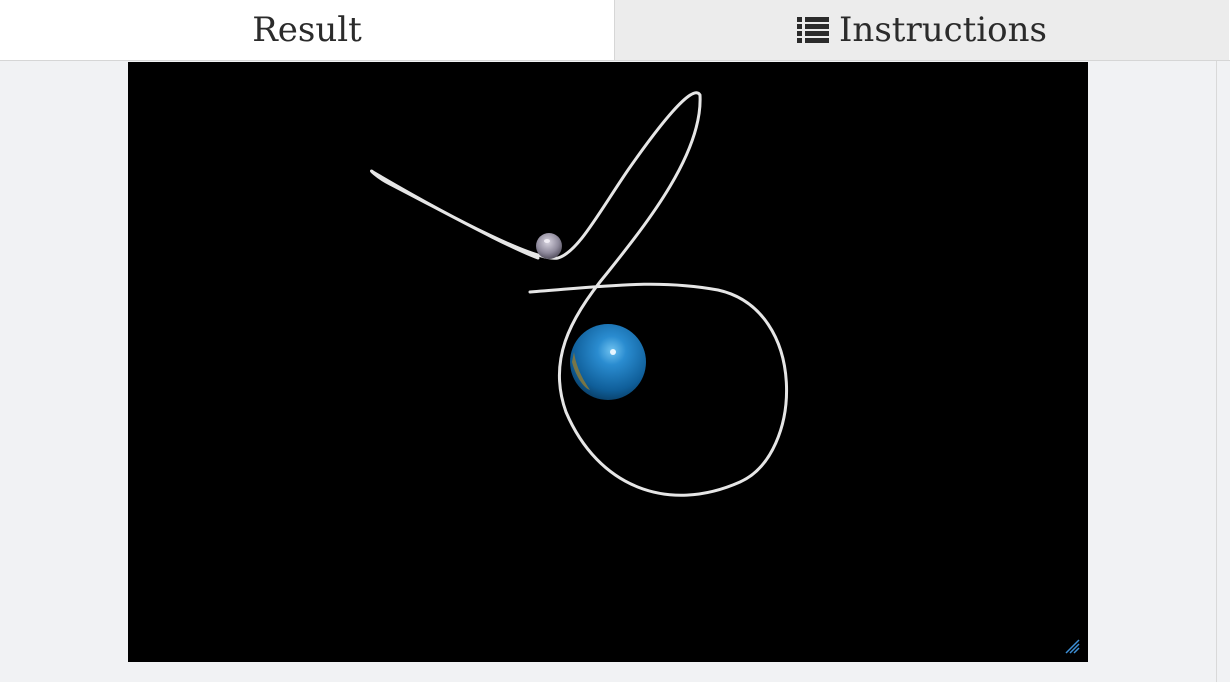  I want to click on tab-result: Result, so click(307, 30).